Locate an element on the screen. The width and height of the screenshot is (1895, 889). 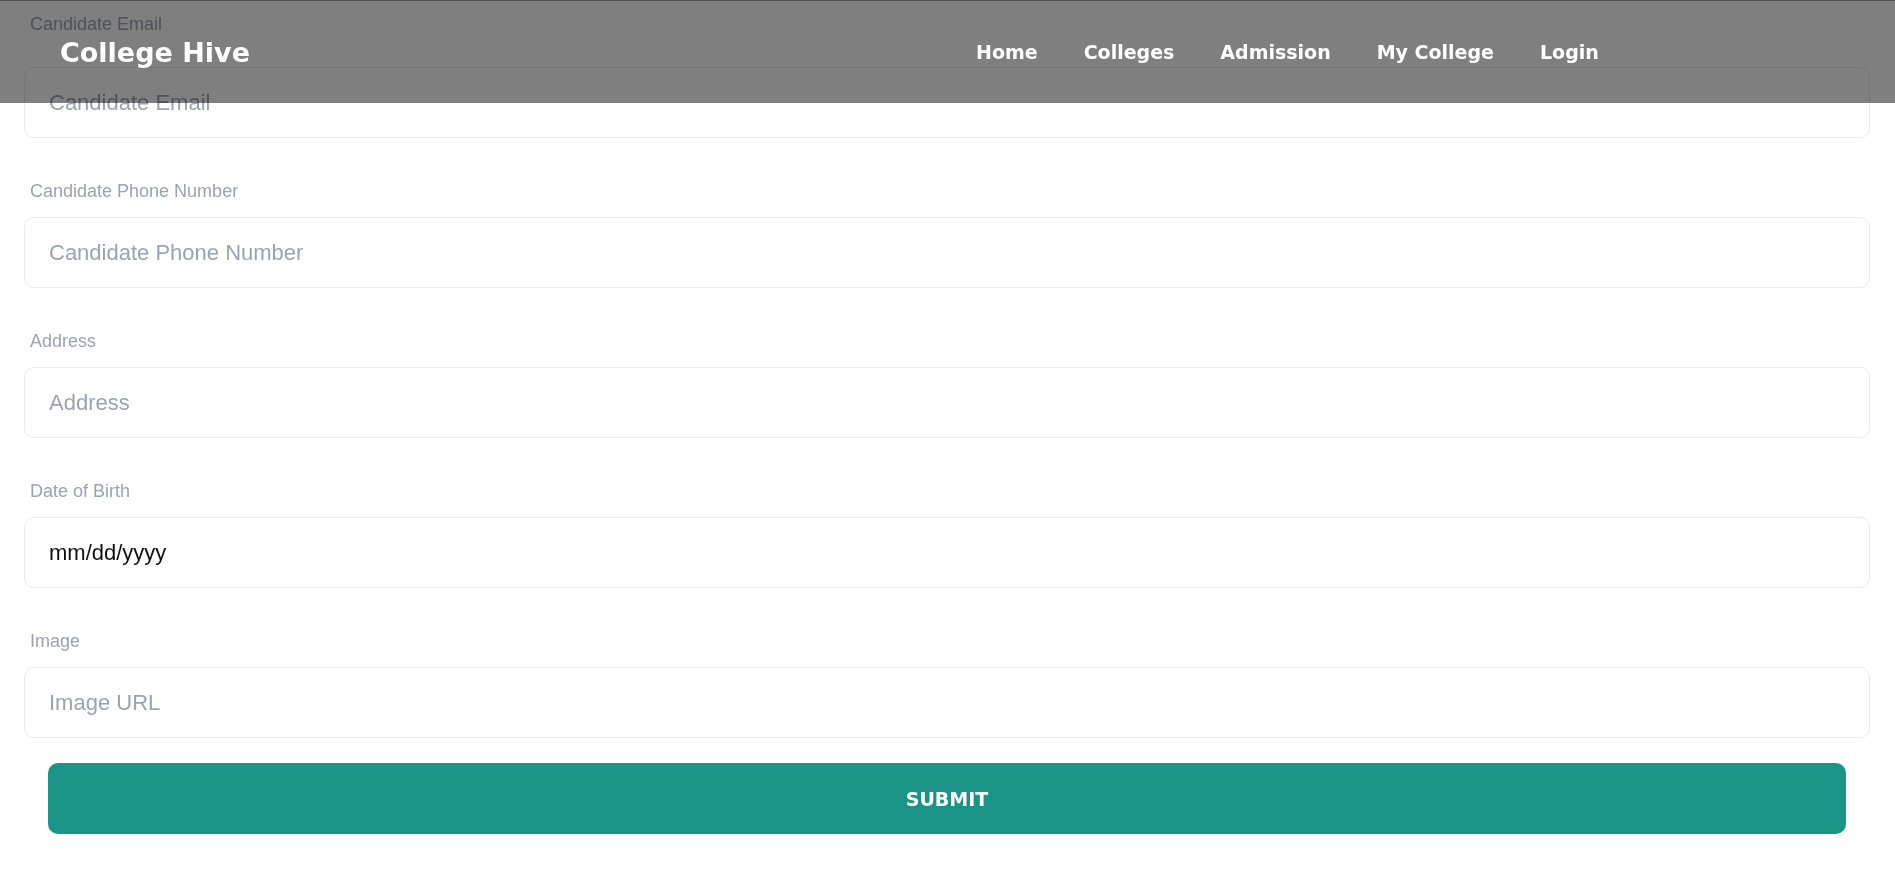
field-label: Image is located at coordinates (55, 641).